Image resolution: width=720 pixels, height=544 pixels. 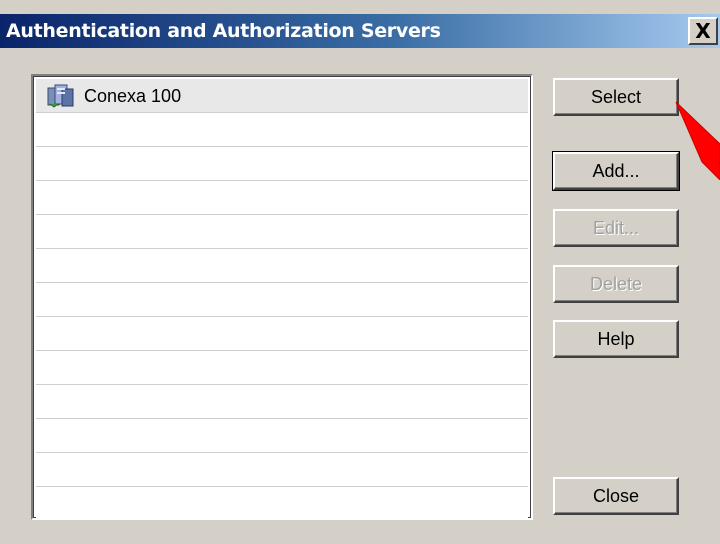 What do you see at coordinates (616, 496) in the screenshot?
I see `close-button: Close` at bounding box center [616, 496].